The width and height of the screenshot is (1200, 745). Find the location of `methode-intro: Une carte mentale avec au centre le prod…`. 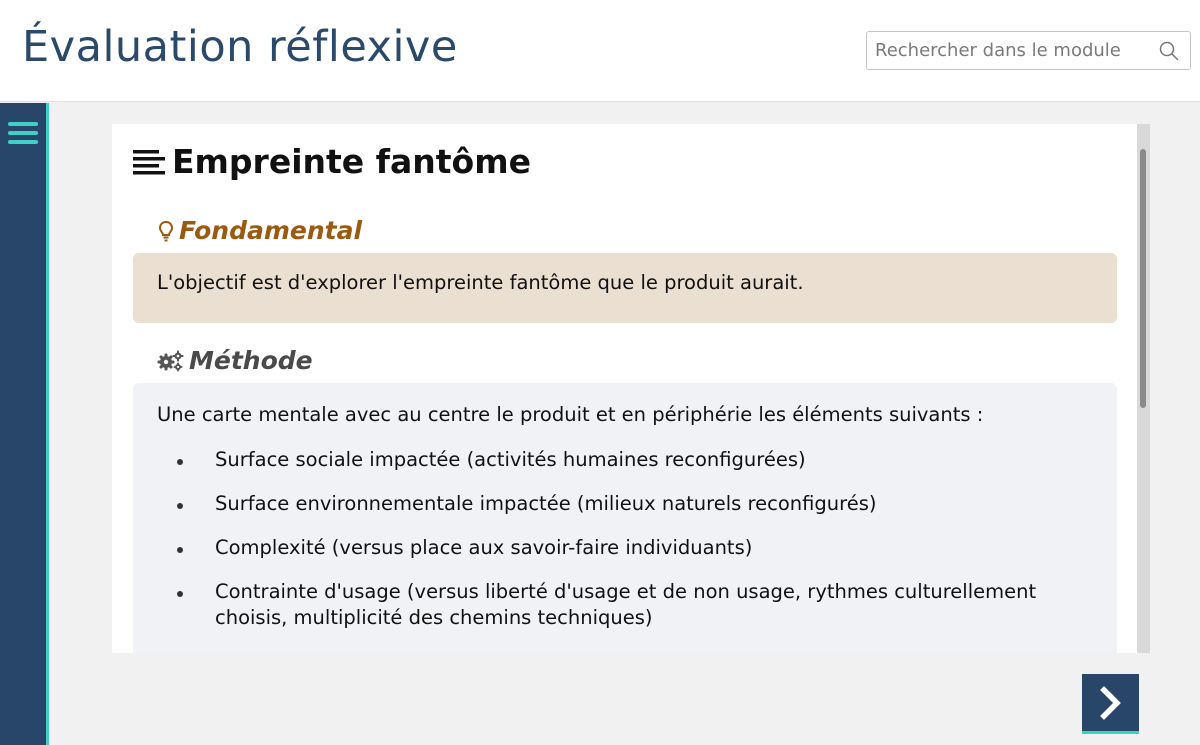

methode-intro: Une carte mentale avec au centre le prod… is located at coordinates (570, 414).